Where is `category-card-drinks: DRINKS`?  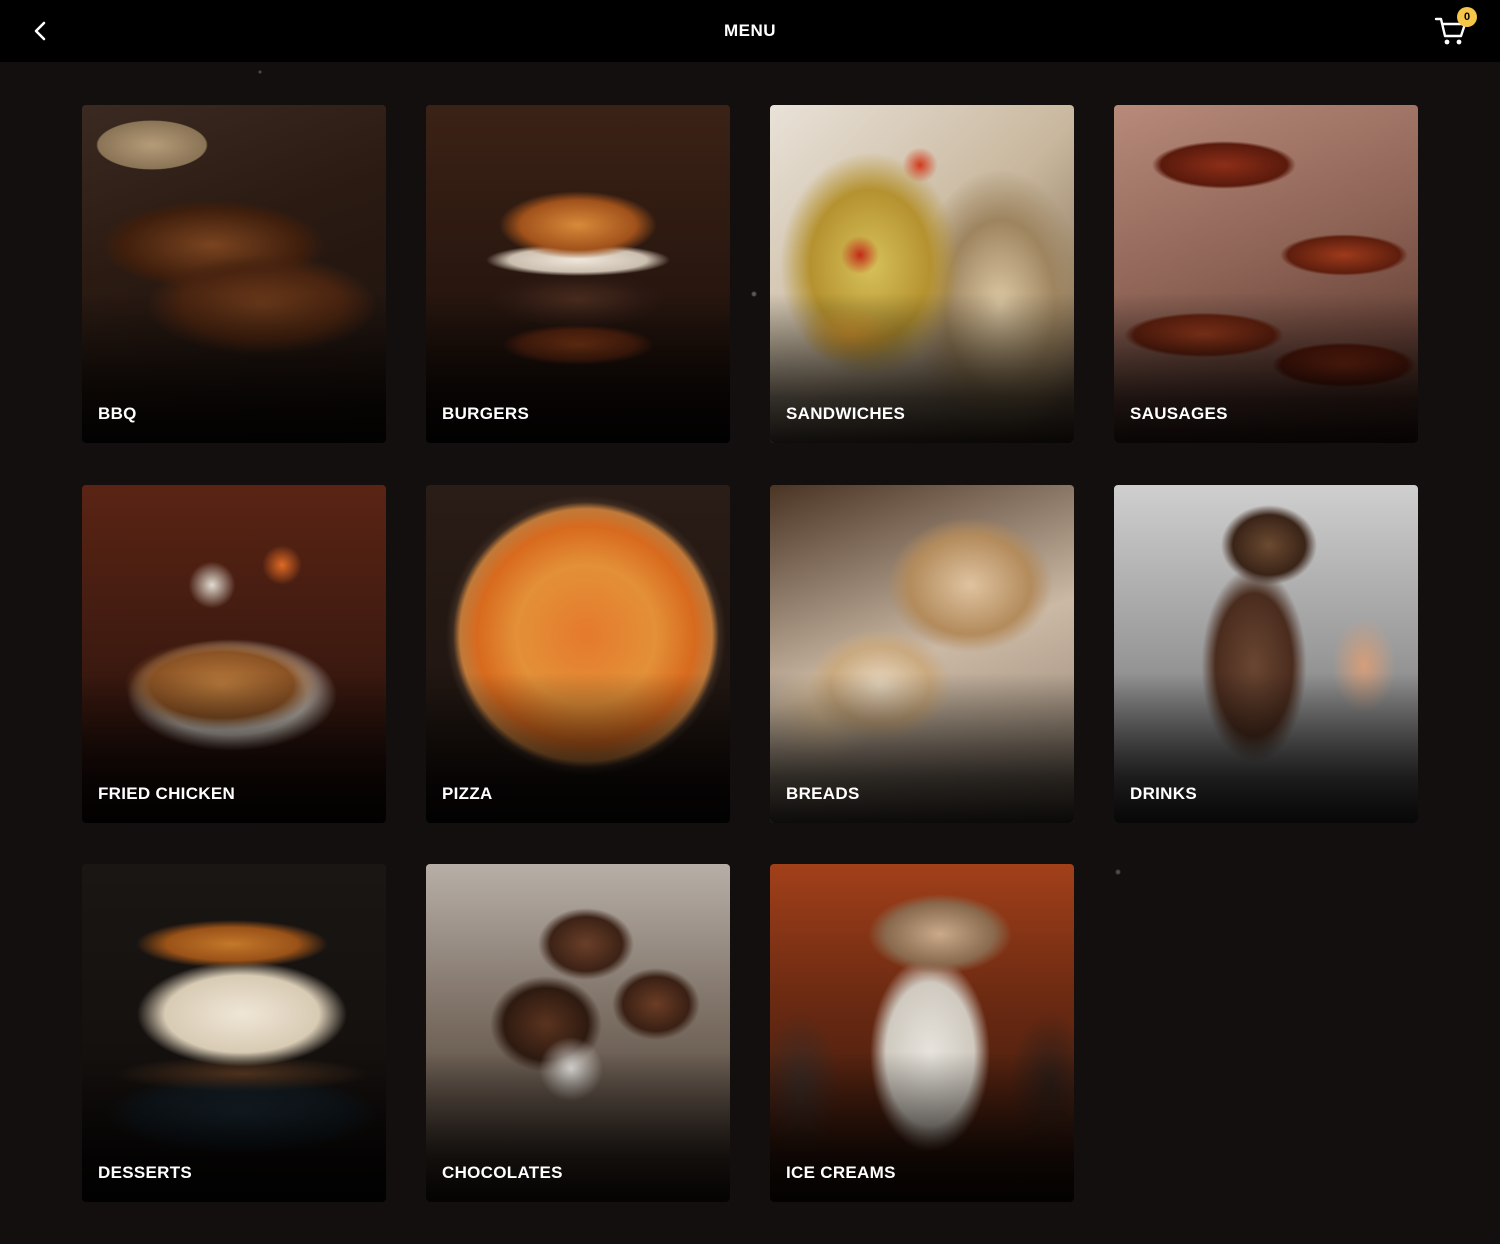 category-card-drinks: DRINKS is located at coordinates (1266, 654).